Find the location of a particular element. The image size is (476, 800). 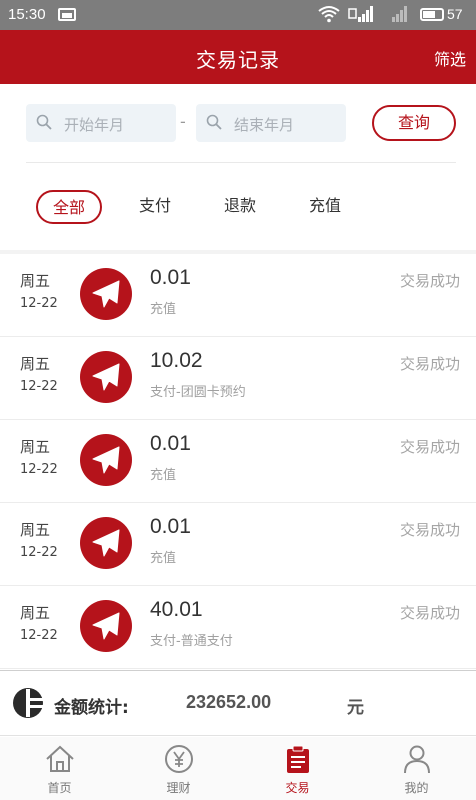

transaction-type: 支付-团圆卡预约 is located at coordinates (198, 392).